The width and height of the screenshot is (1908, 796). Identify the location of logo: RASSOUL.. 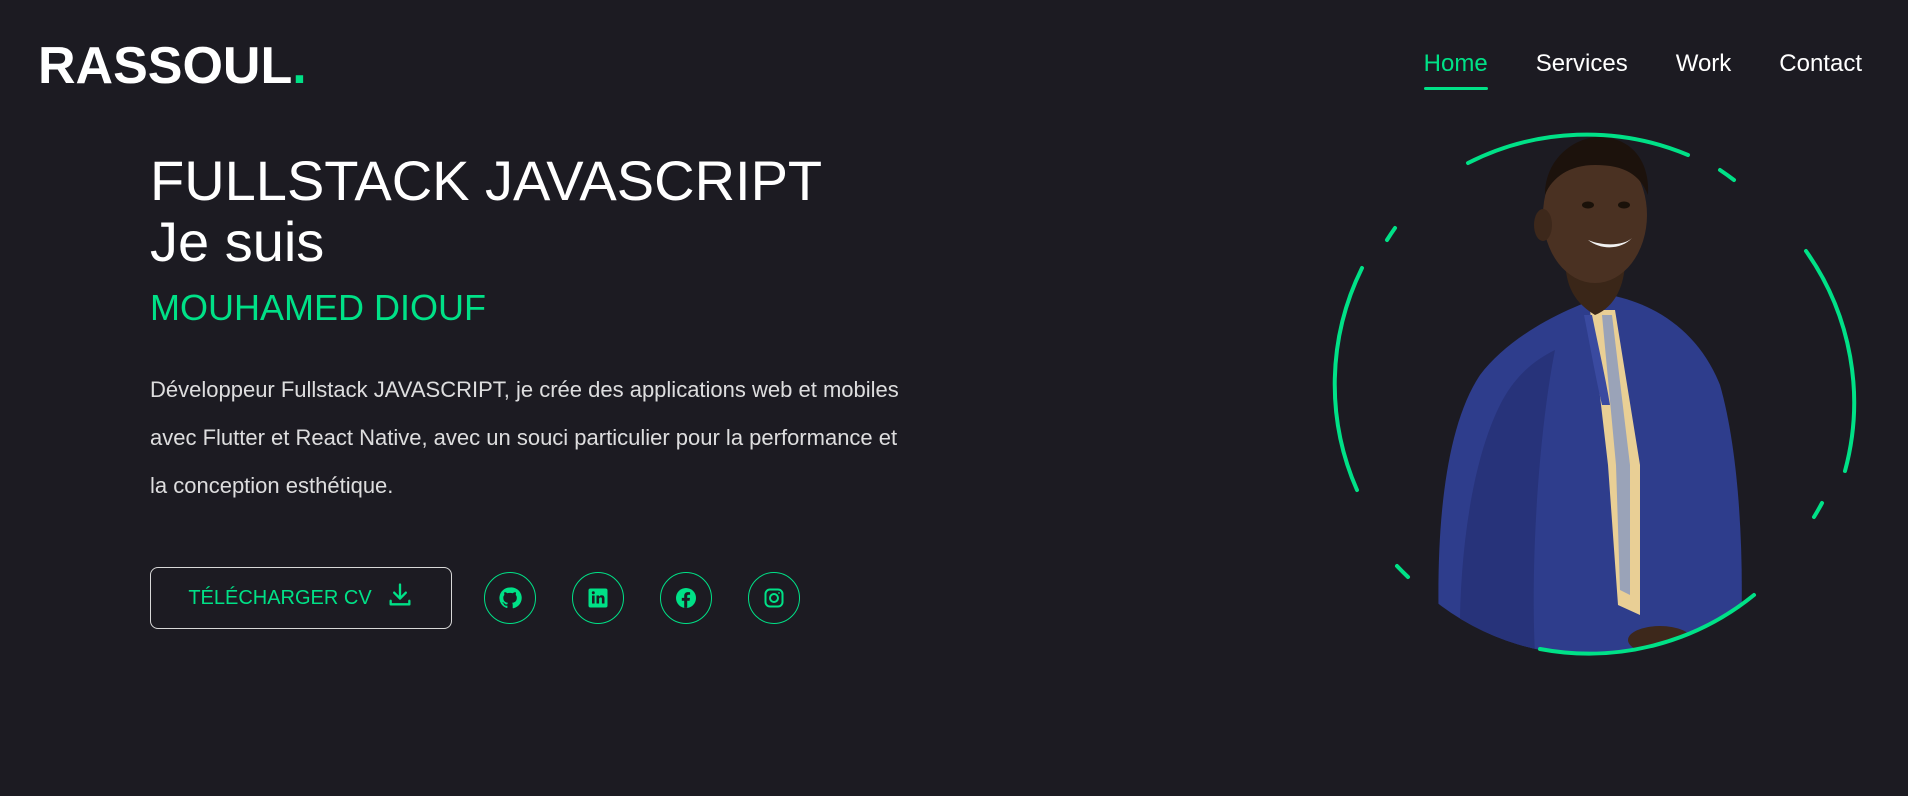
(172, 66).